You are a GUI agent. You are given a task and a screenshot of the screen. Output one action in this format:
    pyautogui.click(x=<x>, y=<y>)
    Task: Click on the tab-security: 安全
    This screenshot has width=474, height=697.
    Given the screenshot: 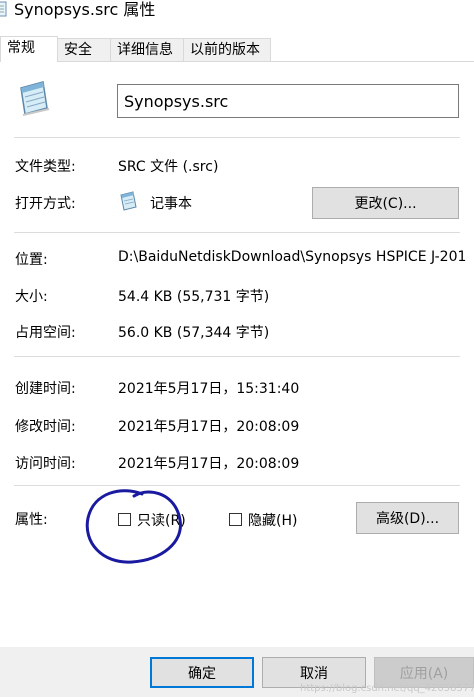 What is the action you would take?
    pyautogui.click(x=84, y=49)
    